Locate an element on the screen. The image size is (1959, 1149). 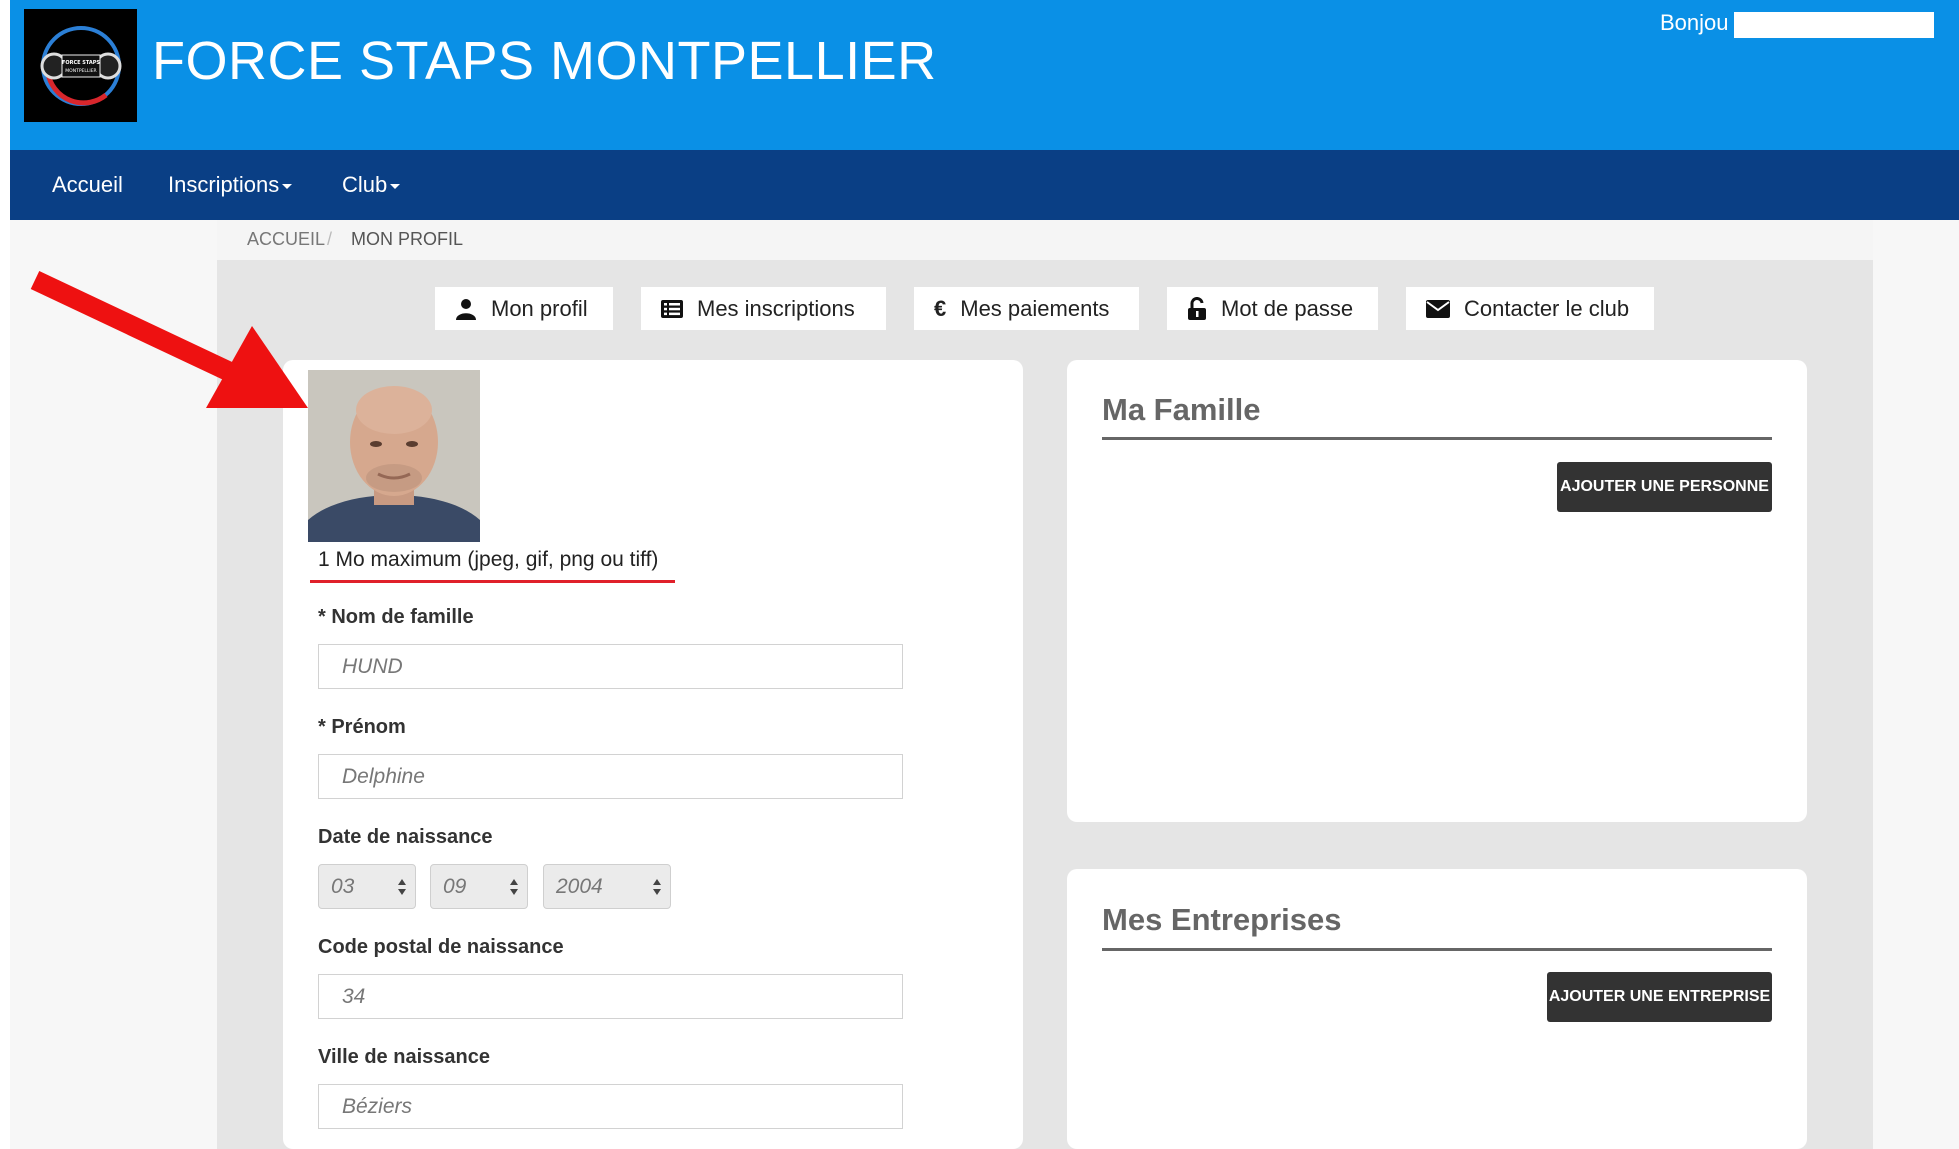
tab-label: Contacter le club is located at coordinates (1547, 308).